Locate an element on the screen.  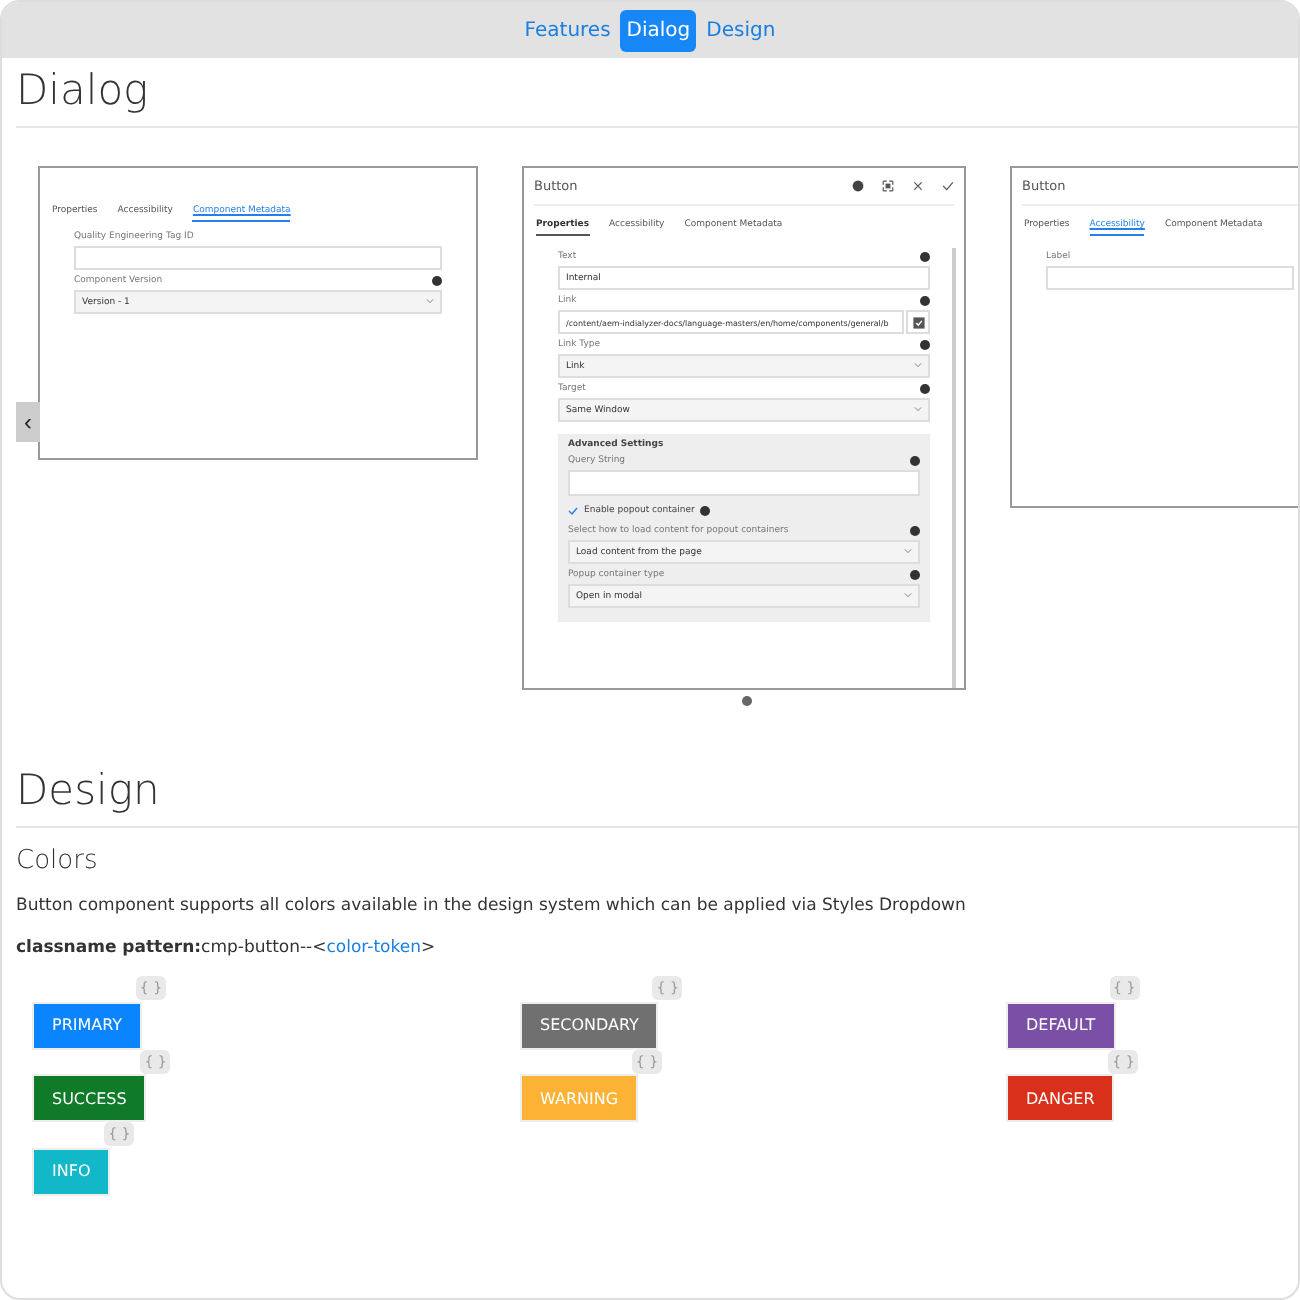
pattern-text: cmp-button--< is located at coordinates (264, 948).